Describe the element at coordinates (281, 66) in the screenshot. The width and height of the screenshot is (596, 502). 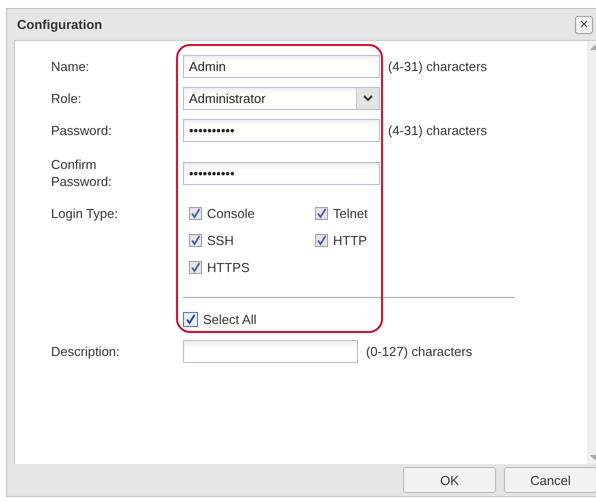
I see `input-field: Admin` at that location.